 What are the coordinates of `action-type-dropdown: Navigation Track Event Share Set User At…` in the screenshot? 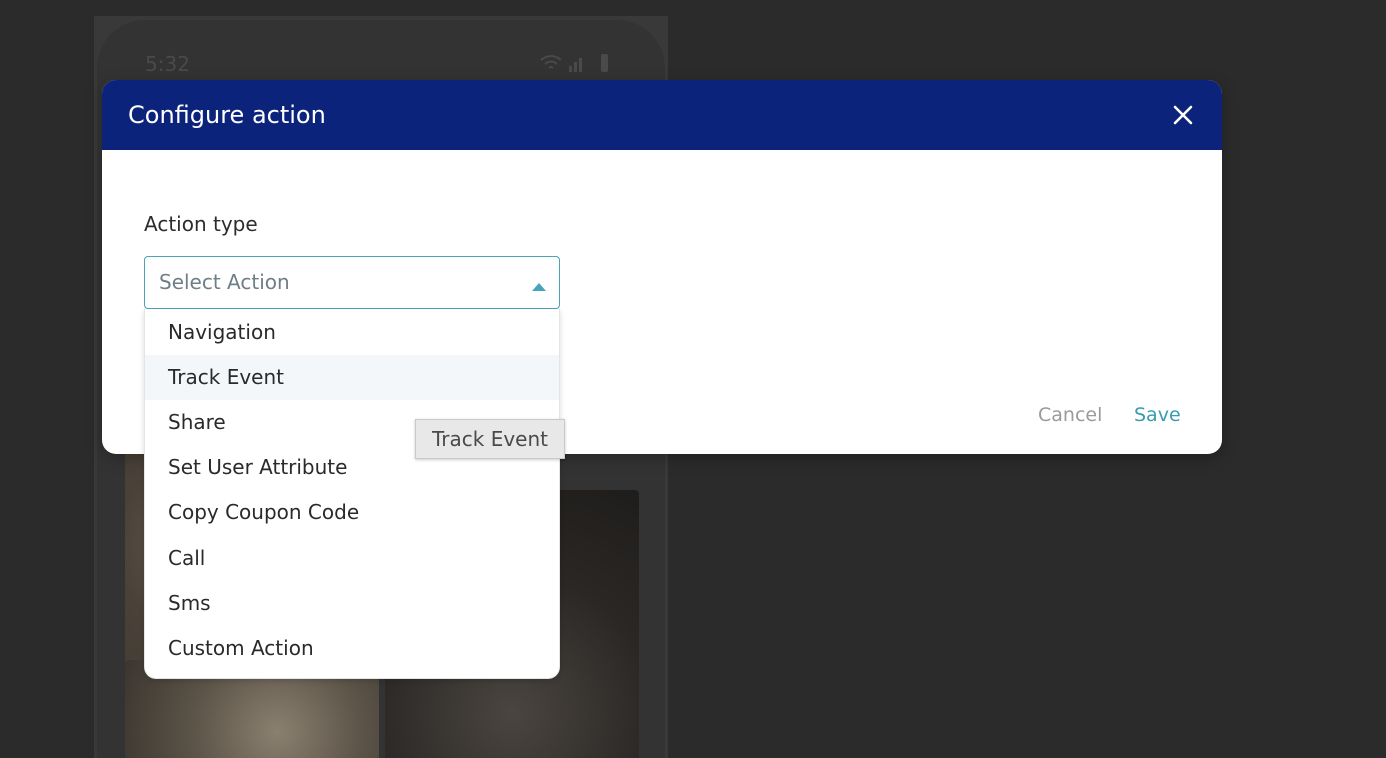 It's located at (352, 494).